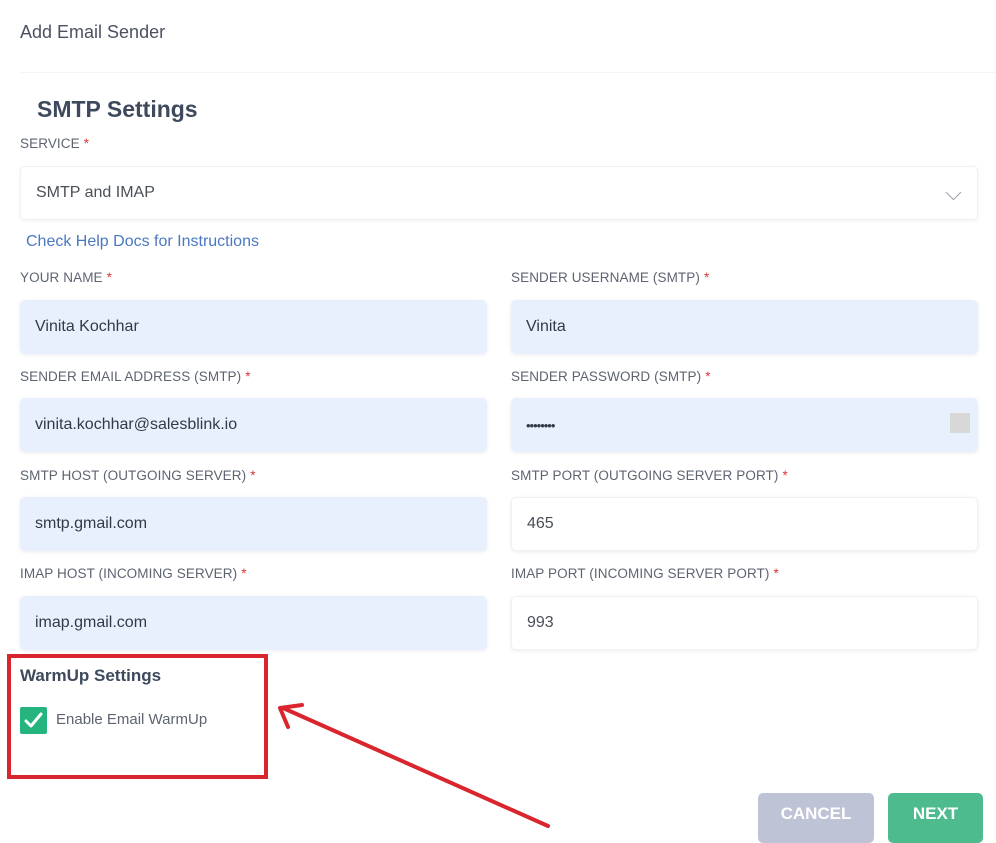 The height and width of the screenshot is (843, 996). Describe the element at coordinates (816, 818) in the screenshot. I see `cancel-button: CANCEL` at that location.